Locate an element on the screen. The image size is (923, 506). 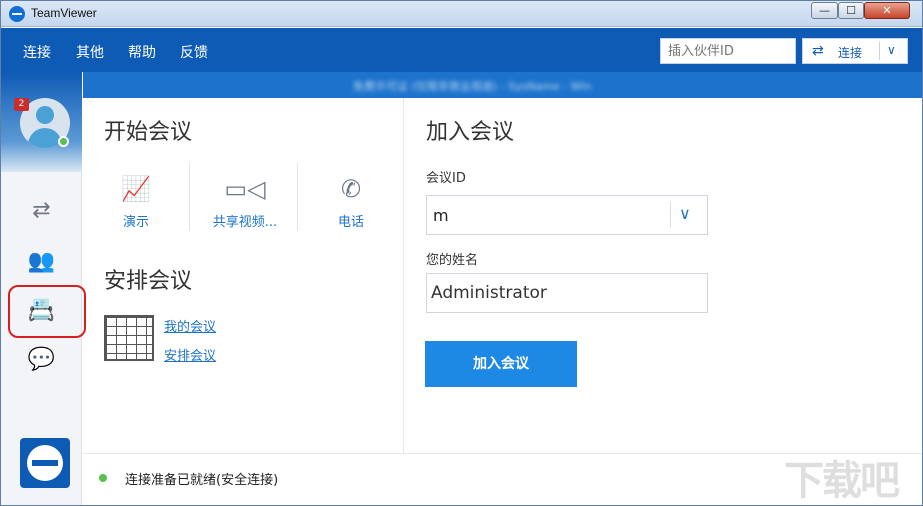
left-sidebar: 2 ⇄ 👥 📇 💬 is located at coordinates (43, 288).